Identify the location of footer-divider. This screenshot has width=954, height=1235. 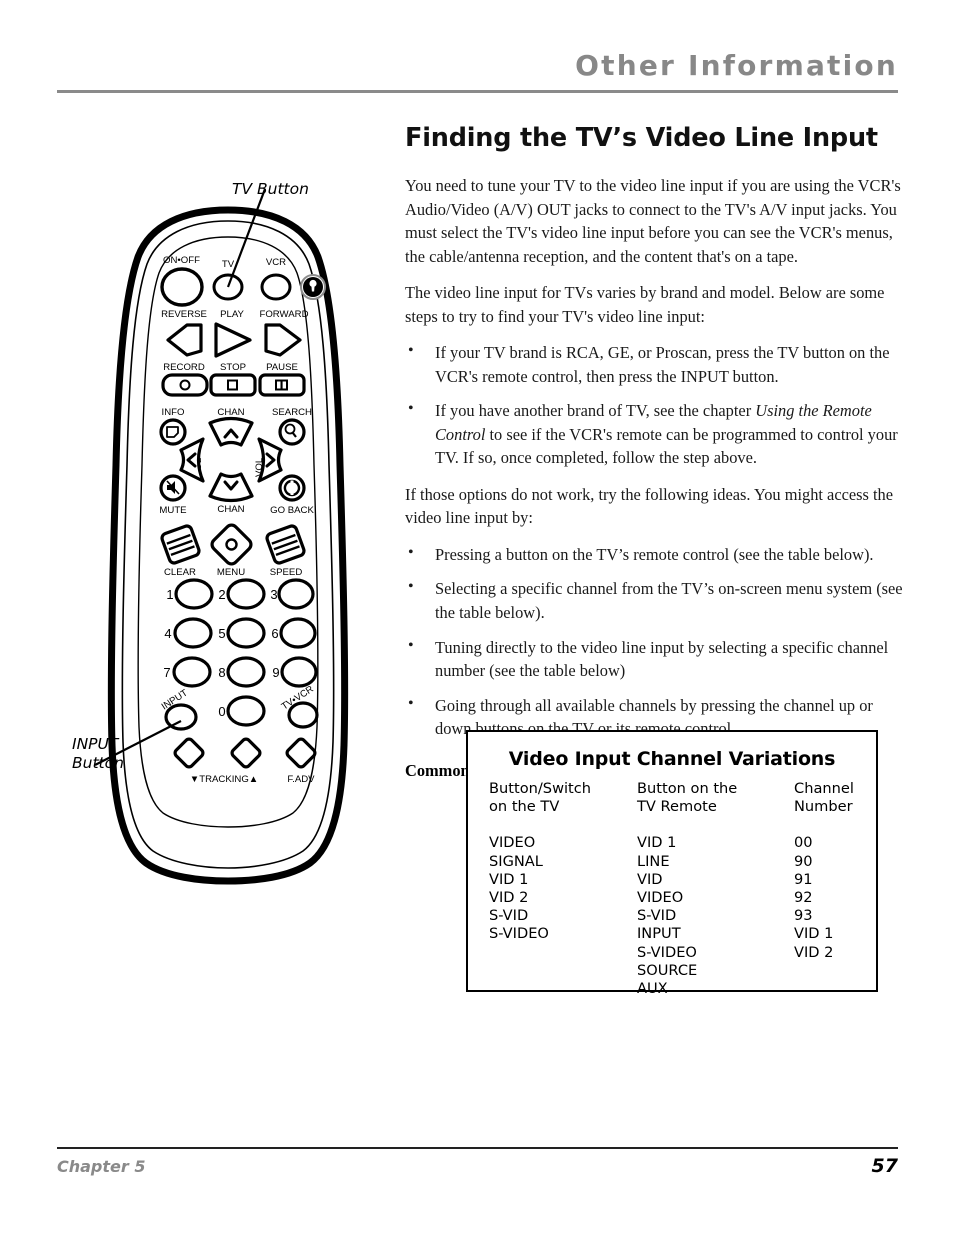
(477, 1148).